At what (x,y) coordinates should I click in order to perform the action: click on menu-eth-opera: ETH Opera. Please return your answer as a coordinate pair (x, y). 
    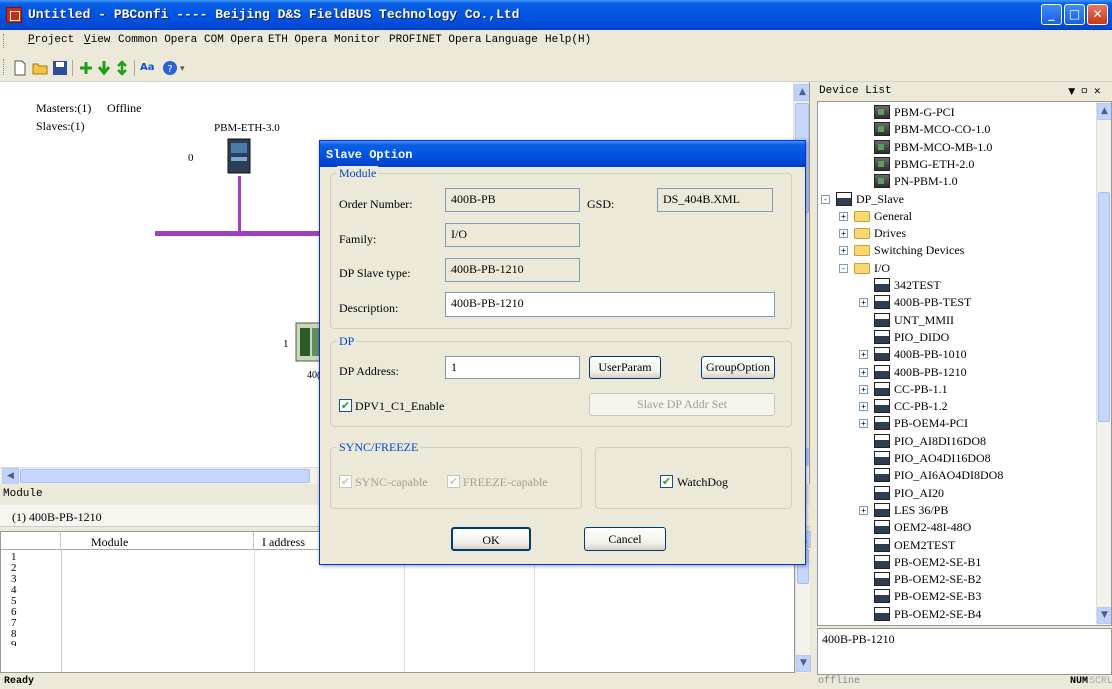
    Looking at the image, I should click on (297, 40).